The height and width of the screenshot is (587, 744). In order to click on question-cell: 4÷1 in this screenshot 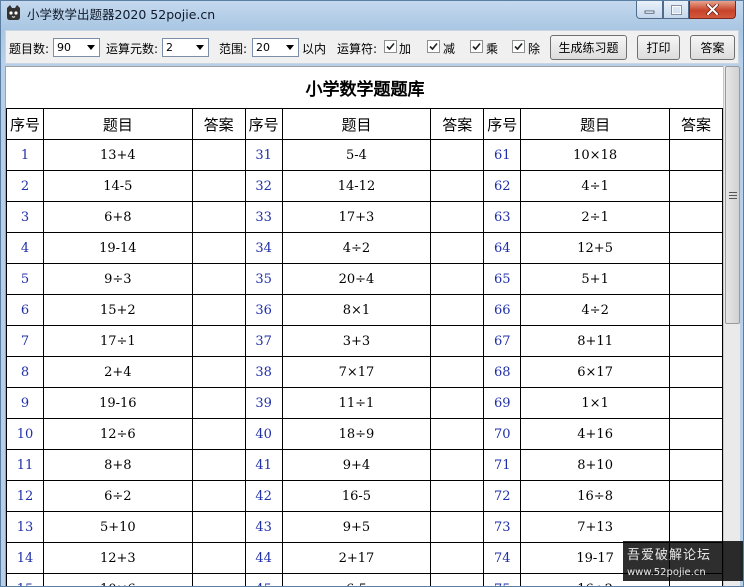, I will do `click(595, 186)`.